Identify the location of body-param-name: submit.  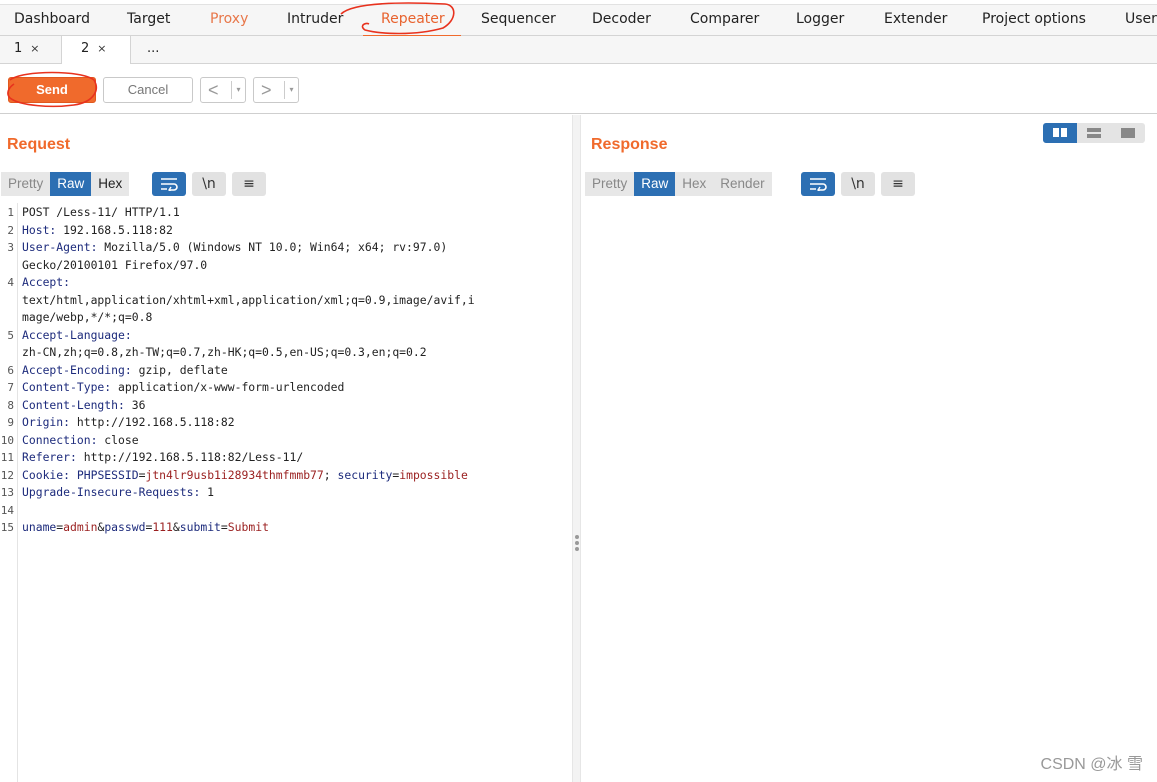
(200, 527).